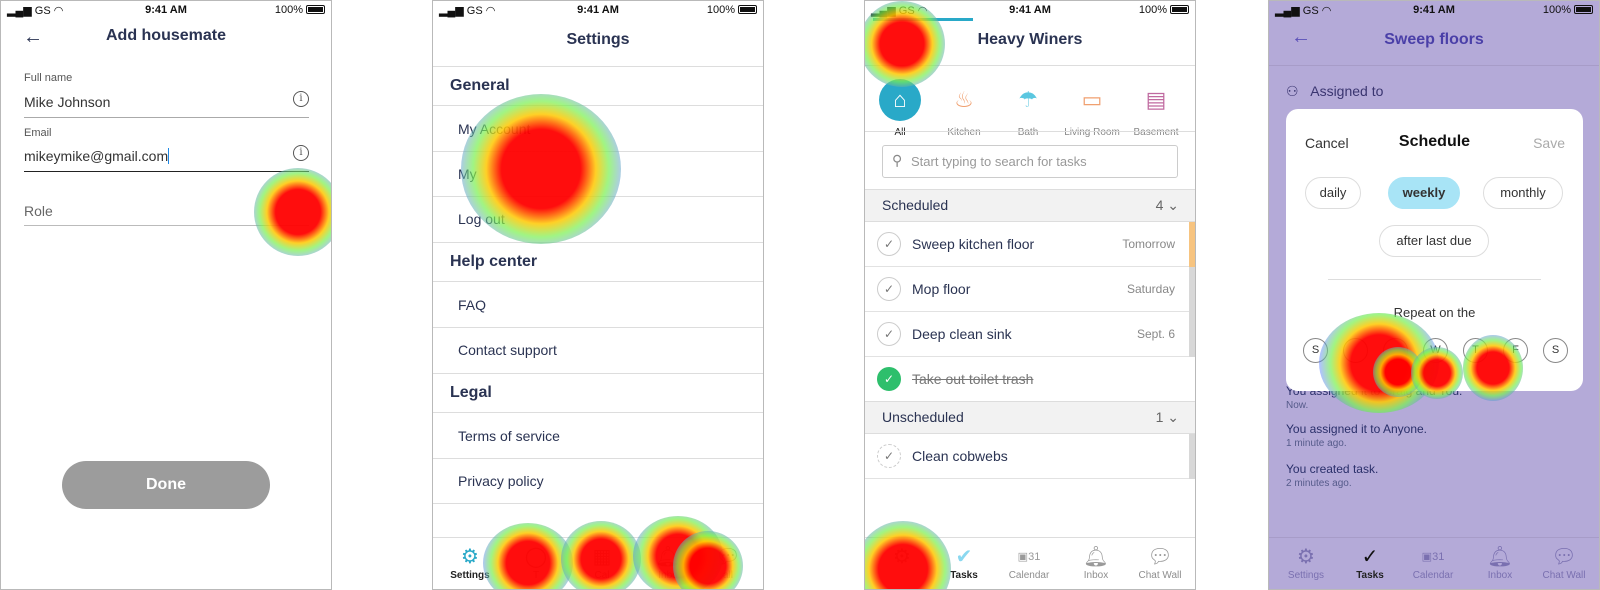 This screenshot has height=590, width=1600. I want to click on scheduled-count: 4 ⌄, so click(1167, 205).